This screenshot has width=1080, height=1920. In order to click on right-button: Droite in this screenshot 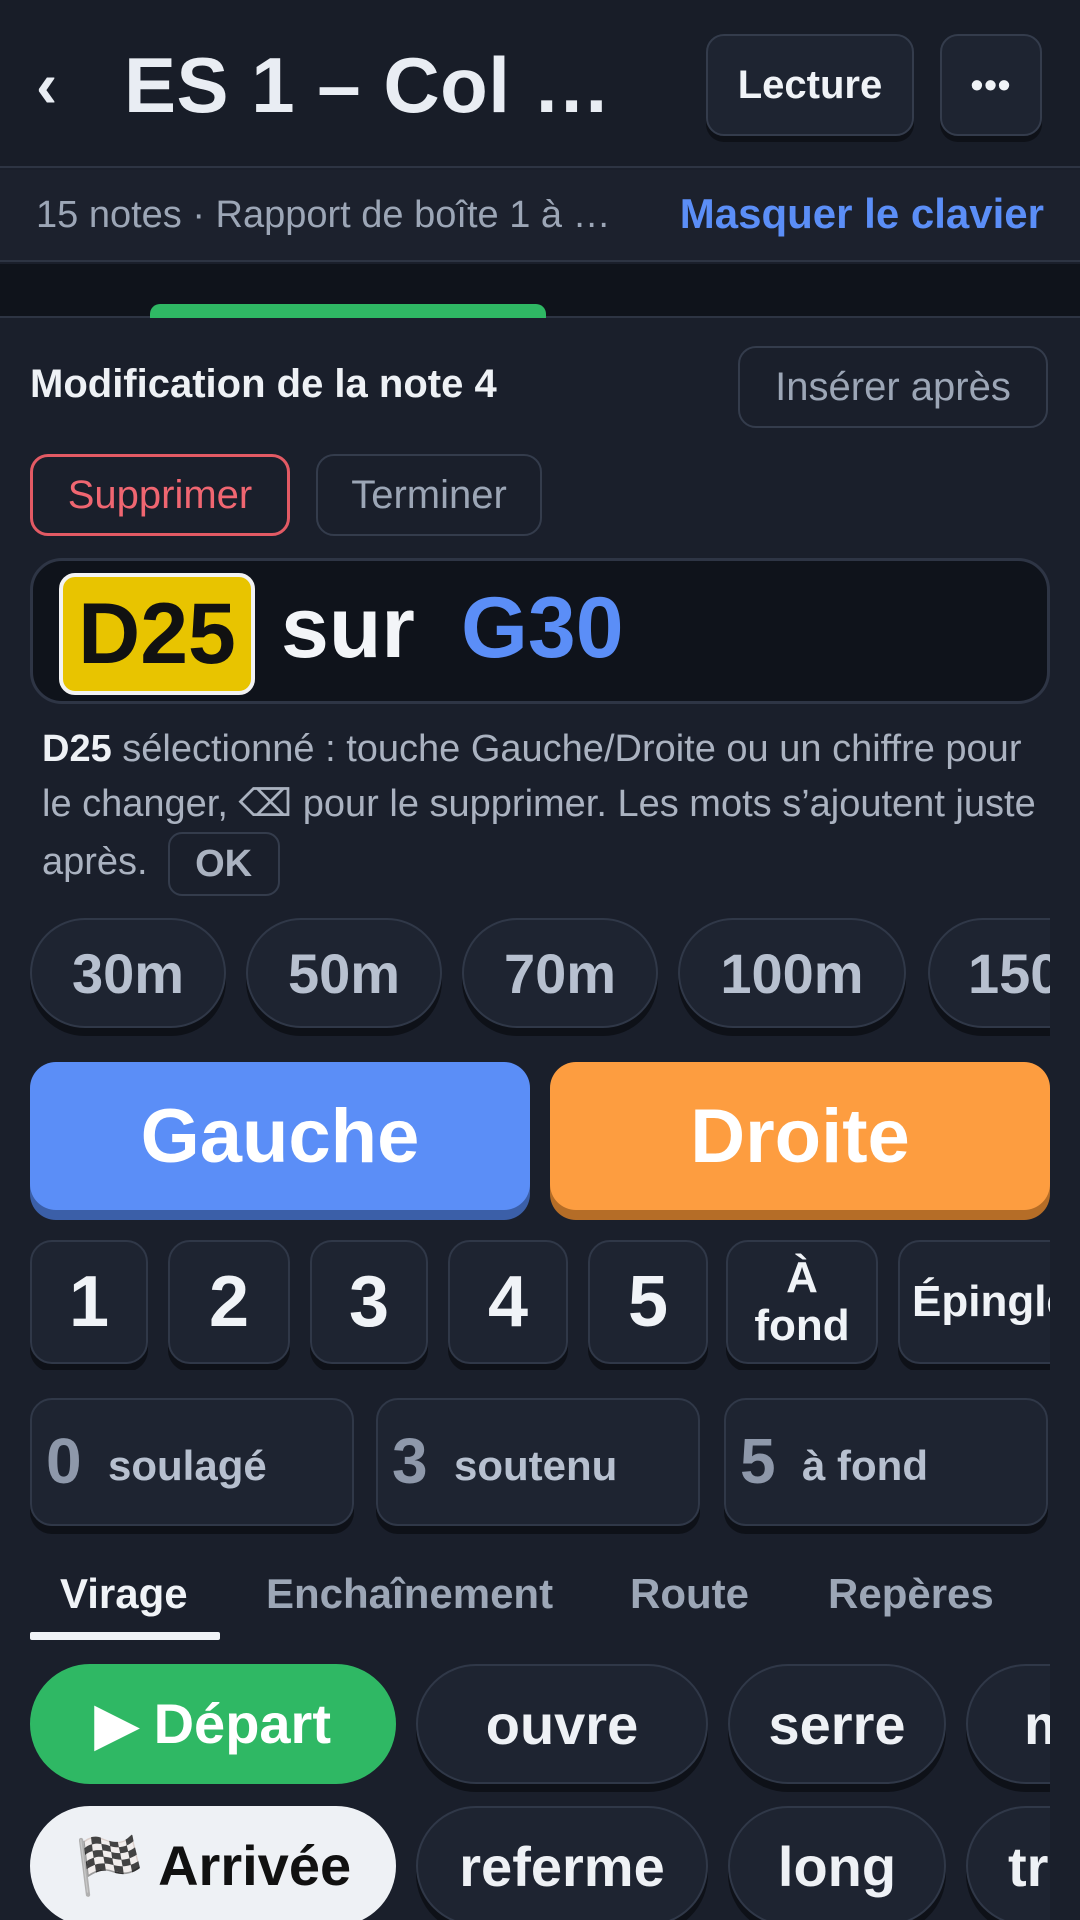, I will do `click(800, 1136)`.